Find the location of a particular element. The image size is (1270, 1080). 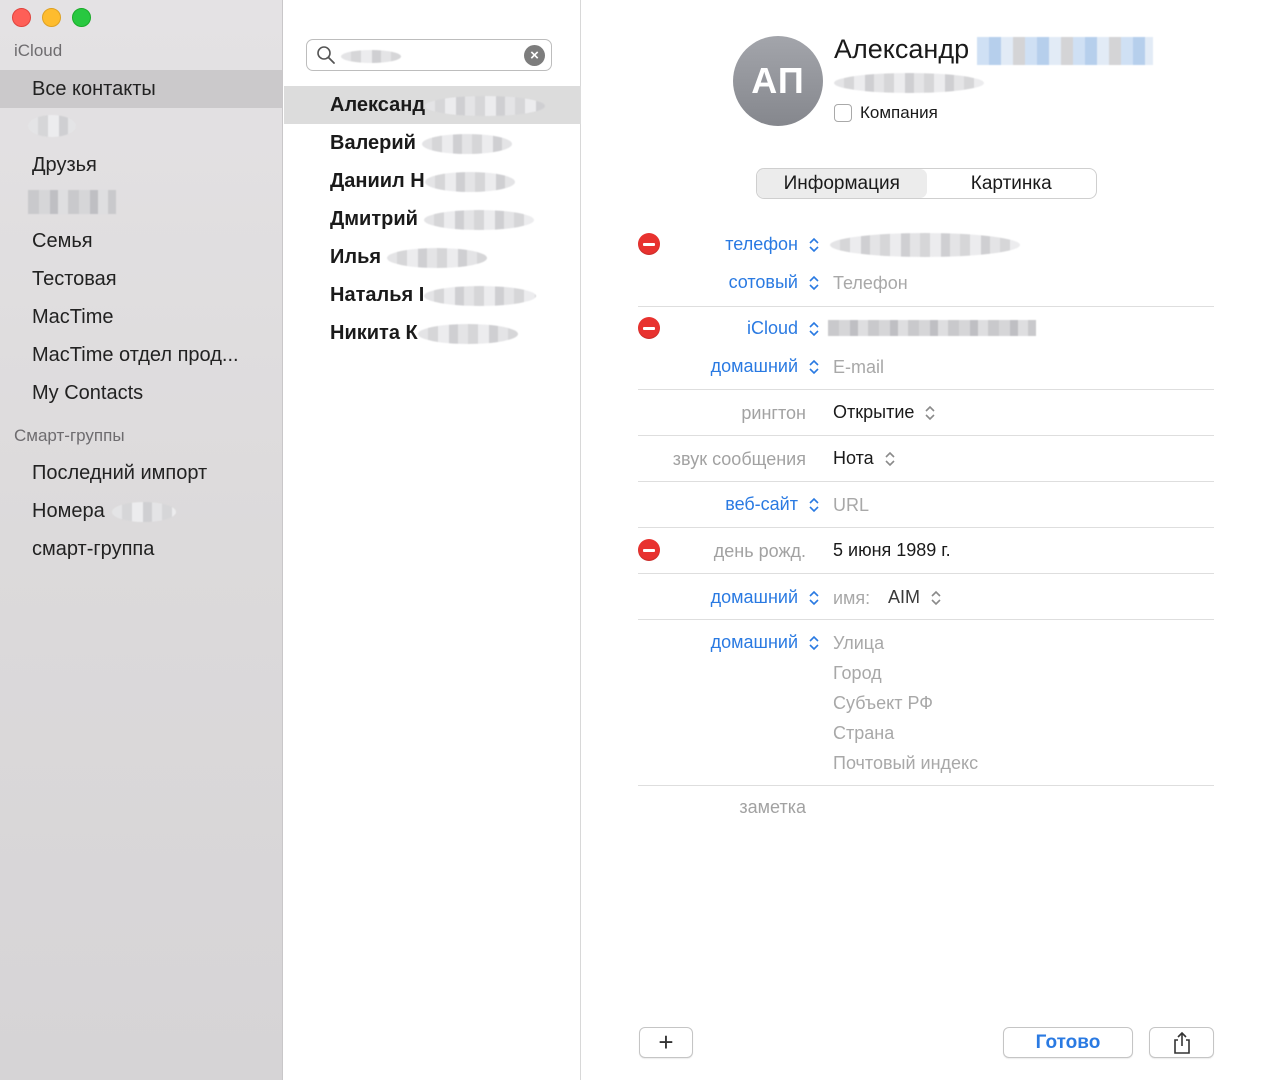

first-name: Александр is located at coordinates (902, 49).